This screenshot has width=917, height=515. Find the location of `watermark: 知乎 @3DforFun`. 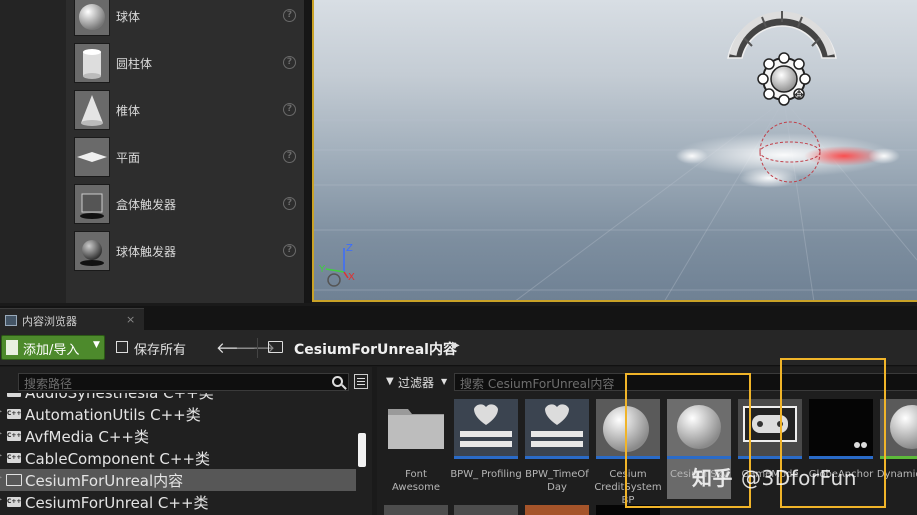

watermark: 知乎 @3DforFun is located at coordinates (774, 476).